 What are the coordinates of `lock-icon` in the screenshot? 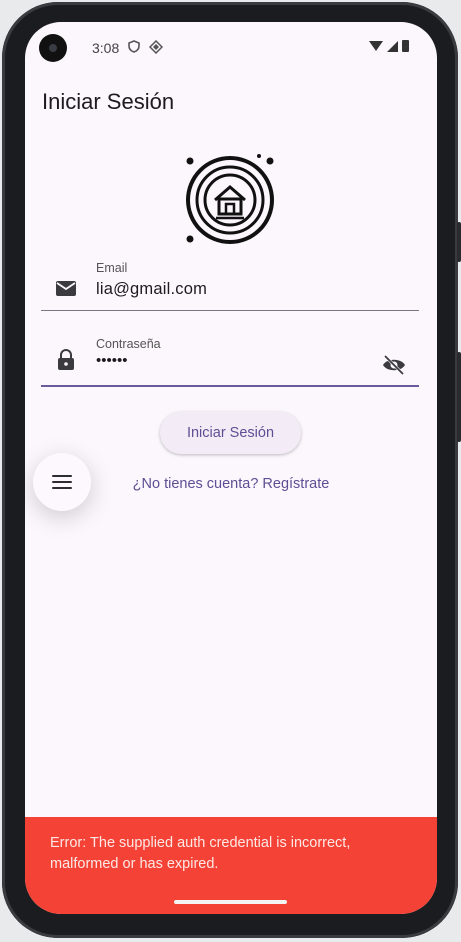 It's located at (66, 359).